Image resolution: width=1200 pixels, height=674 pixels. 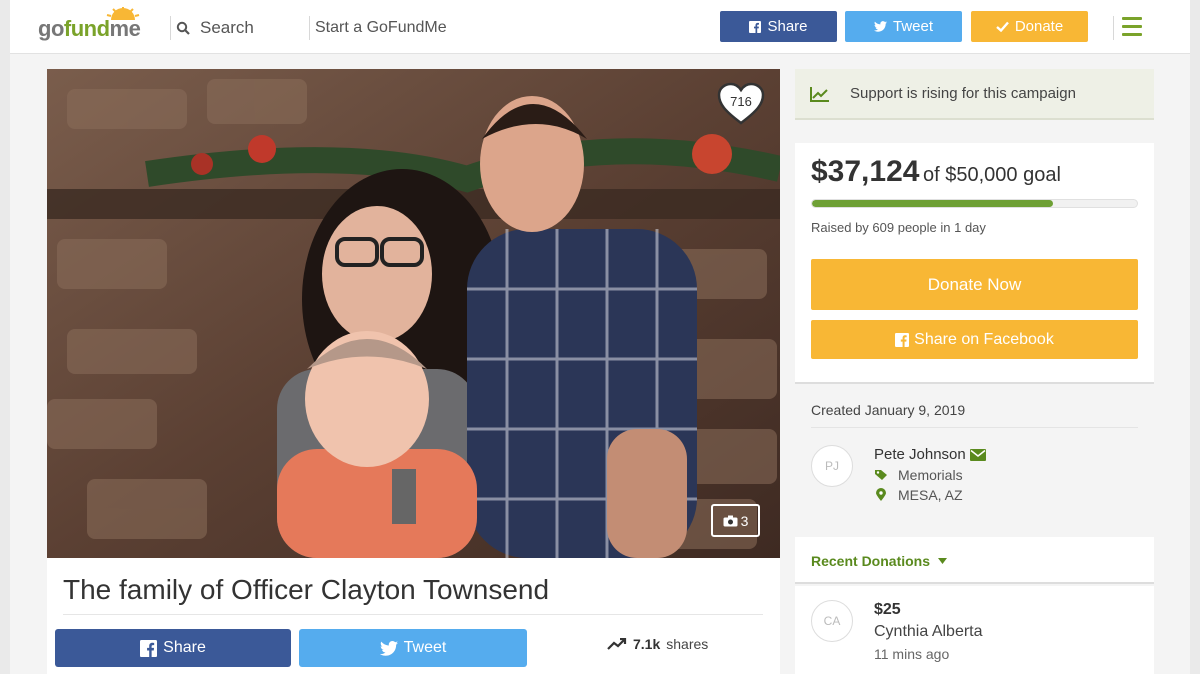 What do you see at coordinates (381, 28) in the screenshot?
I see `start-gofundme-link: Start a GoFundMe` at bounding box center [381, 28].